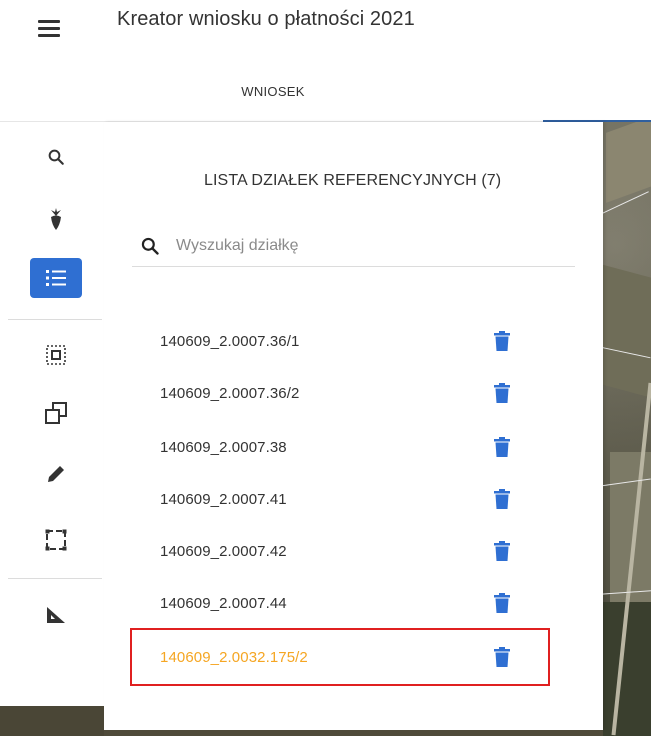  I want to click on select-area-icon, so click(56, 355).